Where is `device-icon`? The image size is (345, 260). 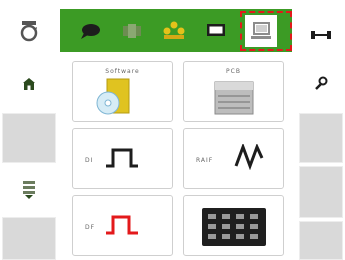
device-icon is located at coordinates (132, 31).